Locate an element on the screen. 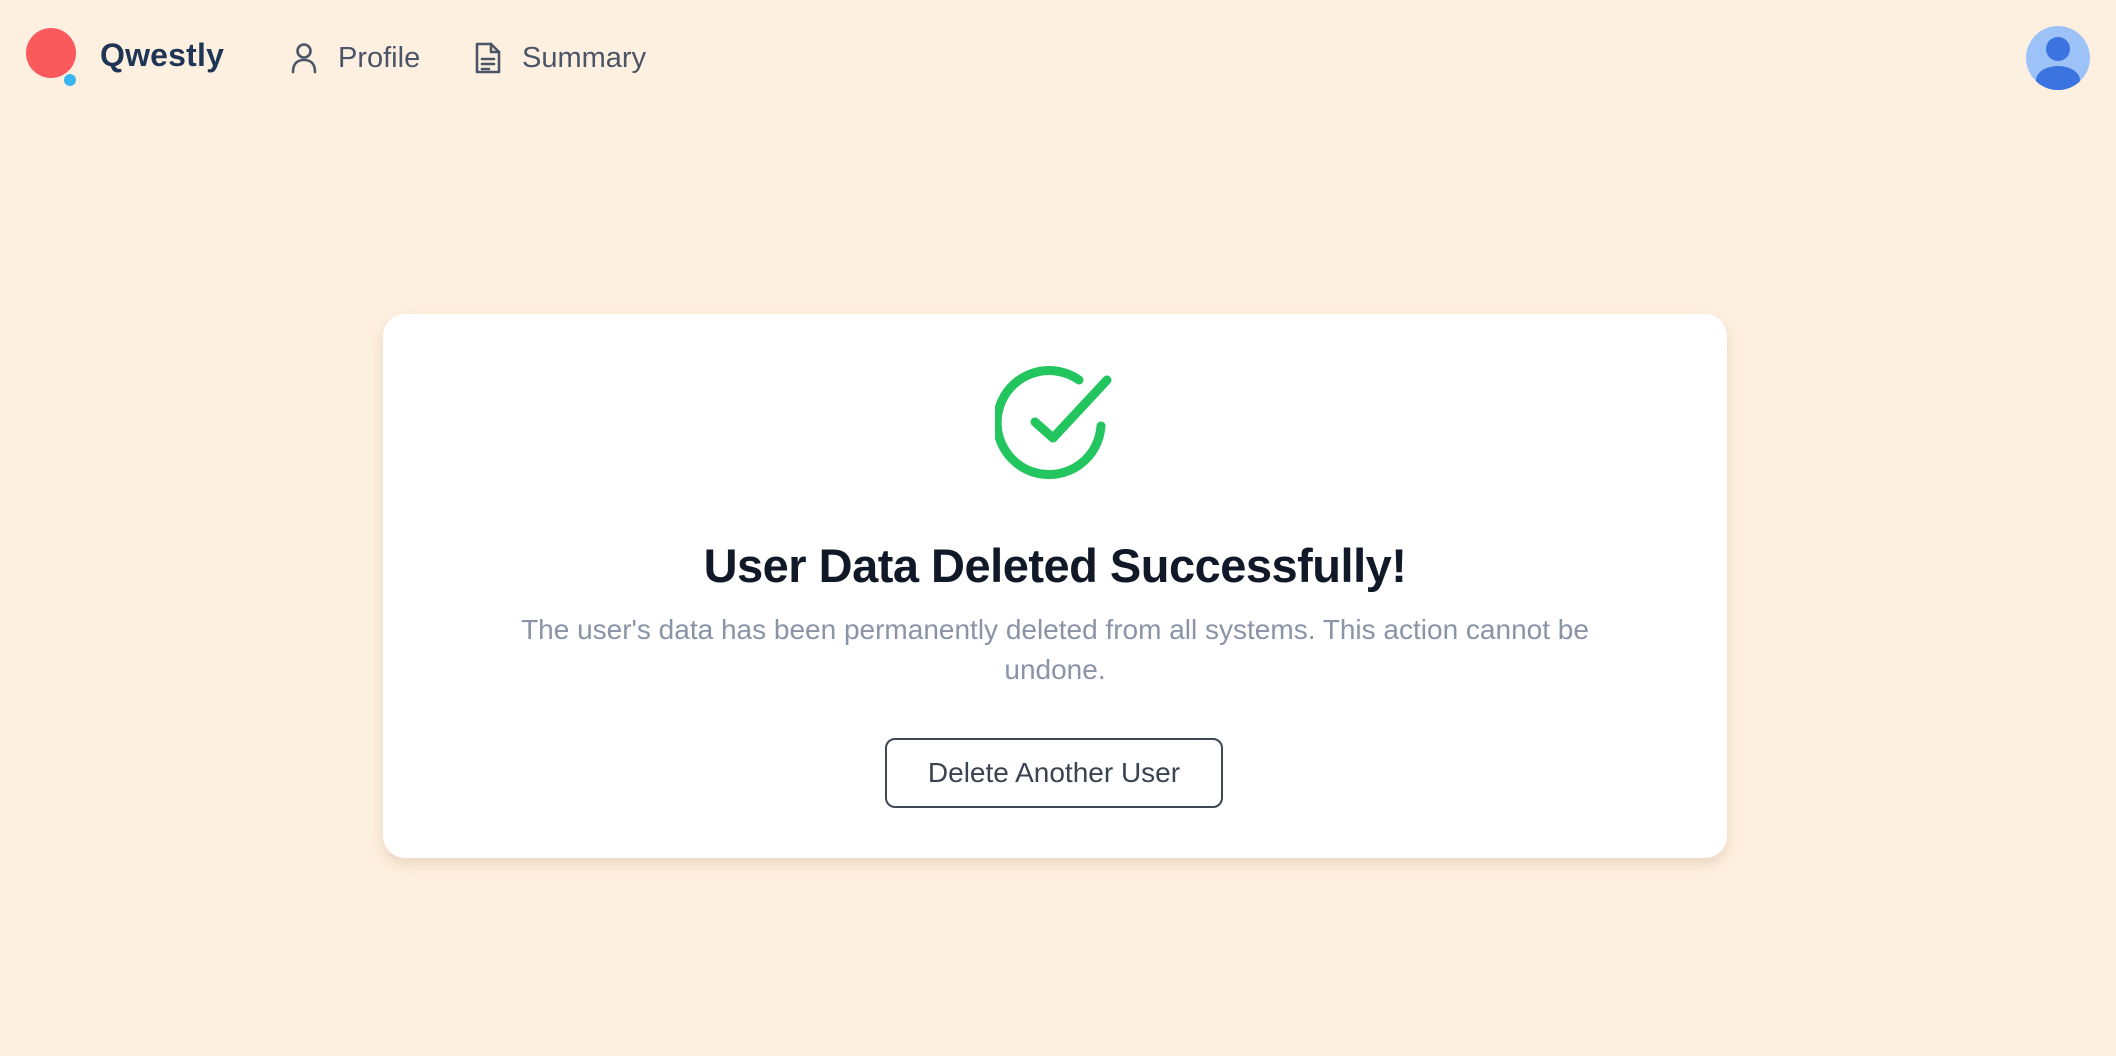  top-navigation-bar: Qwestly Profile Summary is located at coordinates (1058, 58).